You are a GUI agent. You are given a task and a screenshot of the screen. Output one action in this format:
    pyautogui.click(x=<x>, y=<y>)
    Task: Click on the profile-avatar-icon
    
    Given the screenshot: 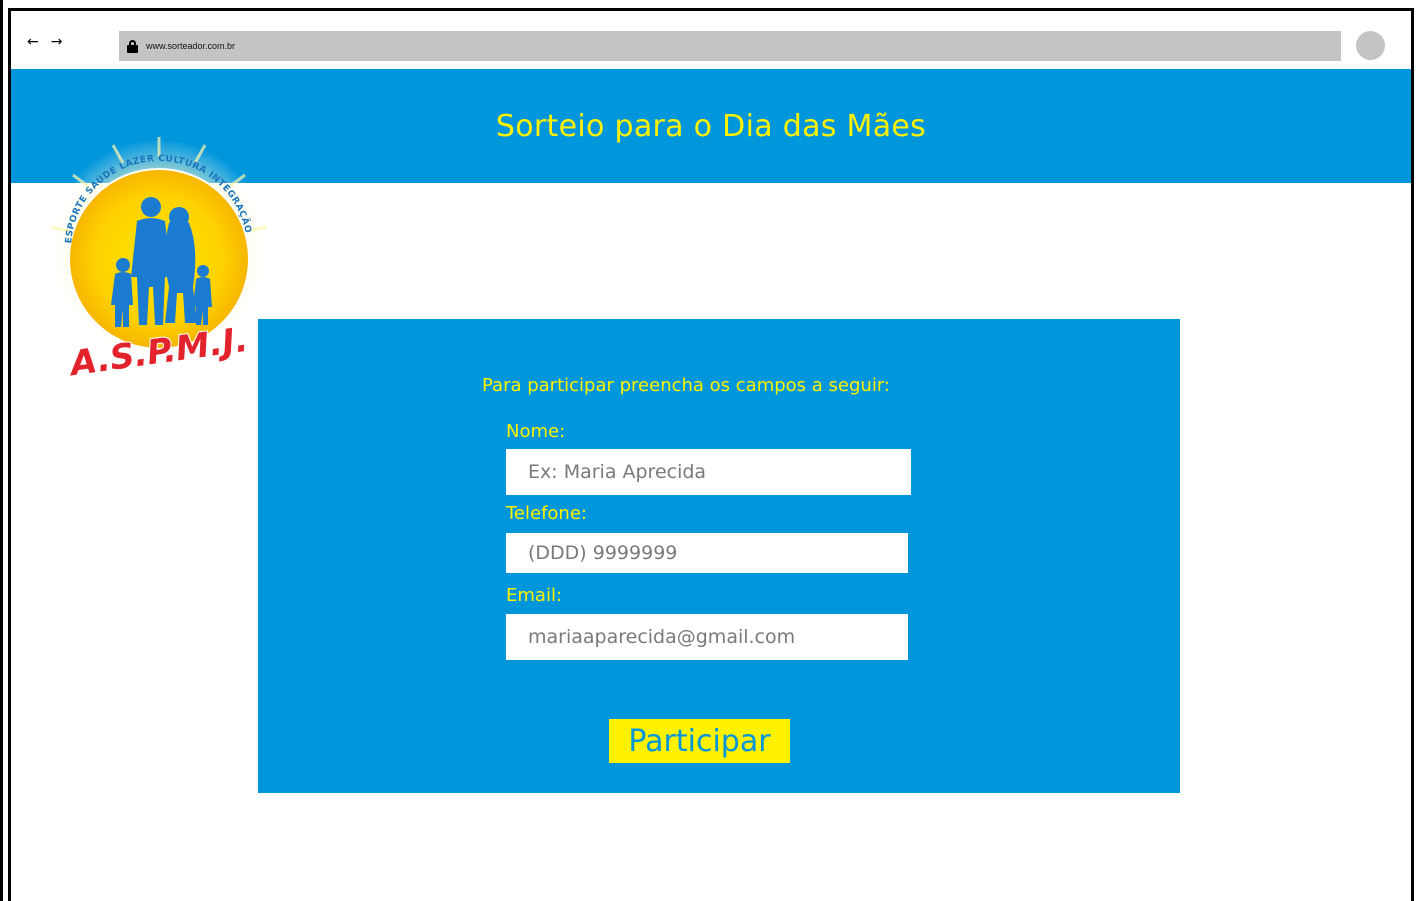 What is the action you would take?
    pyautogui.click(x=1370, y=45)
    